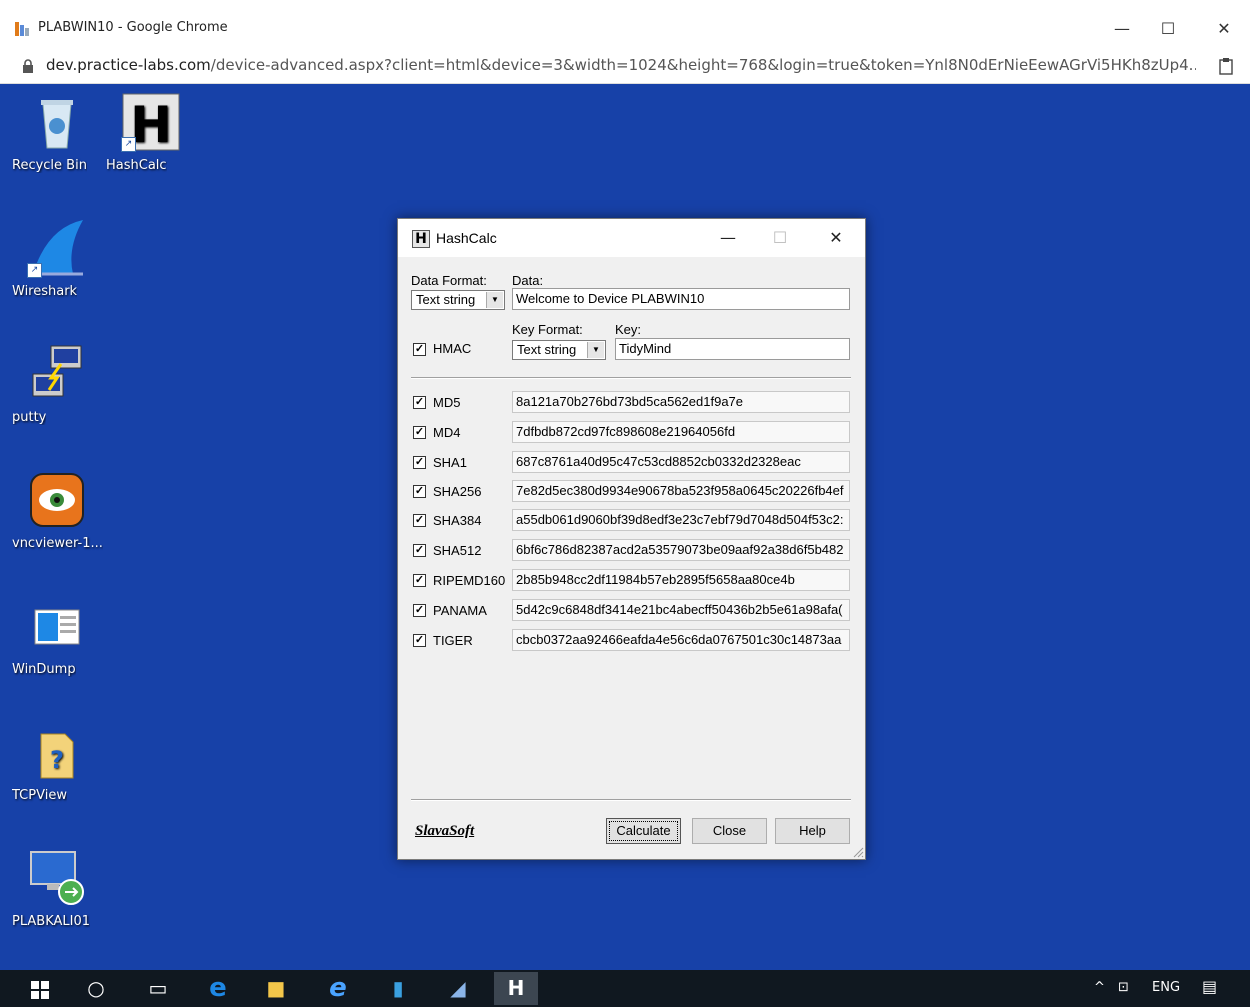 The width and height of the screenshot is (1250, 1007). What do you see at coordinates (1099, 987) in the screenshot?
I see `tray-chevron-icon: ^` at bounding box center [1099, 987].